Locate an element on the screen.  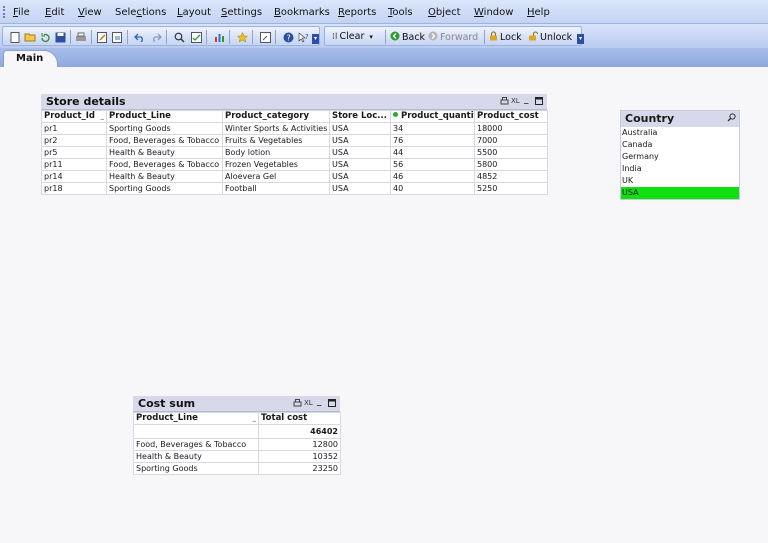
edit-module-icon is located at coordinates (265, 37).